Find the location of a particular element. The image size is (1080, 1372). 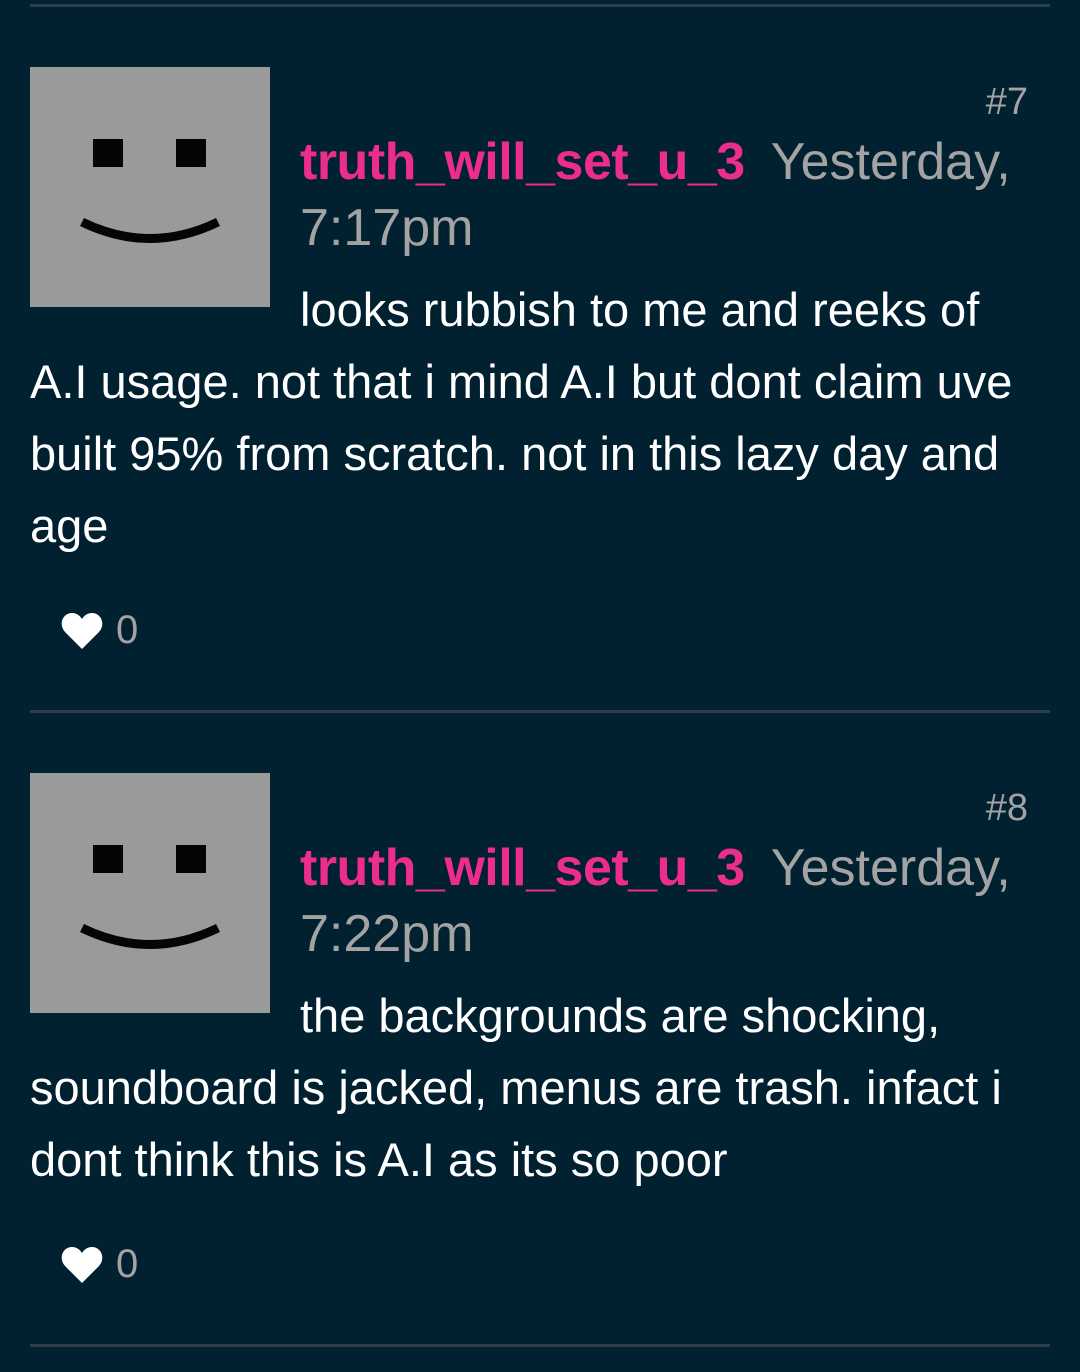

post-number: #8 is located at coordinates (1007, 808).